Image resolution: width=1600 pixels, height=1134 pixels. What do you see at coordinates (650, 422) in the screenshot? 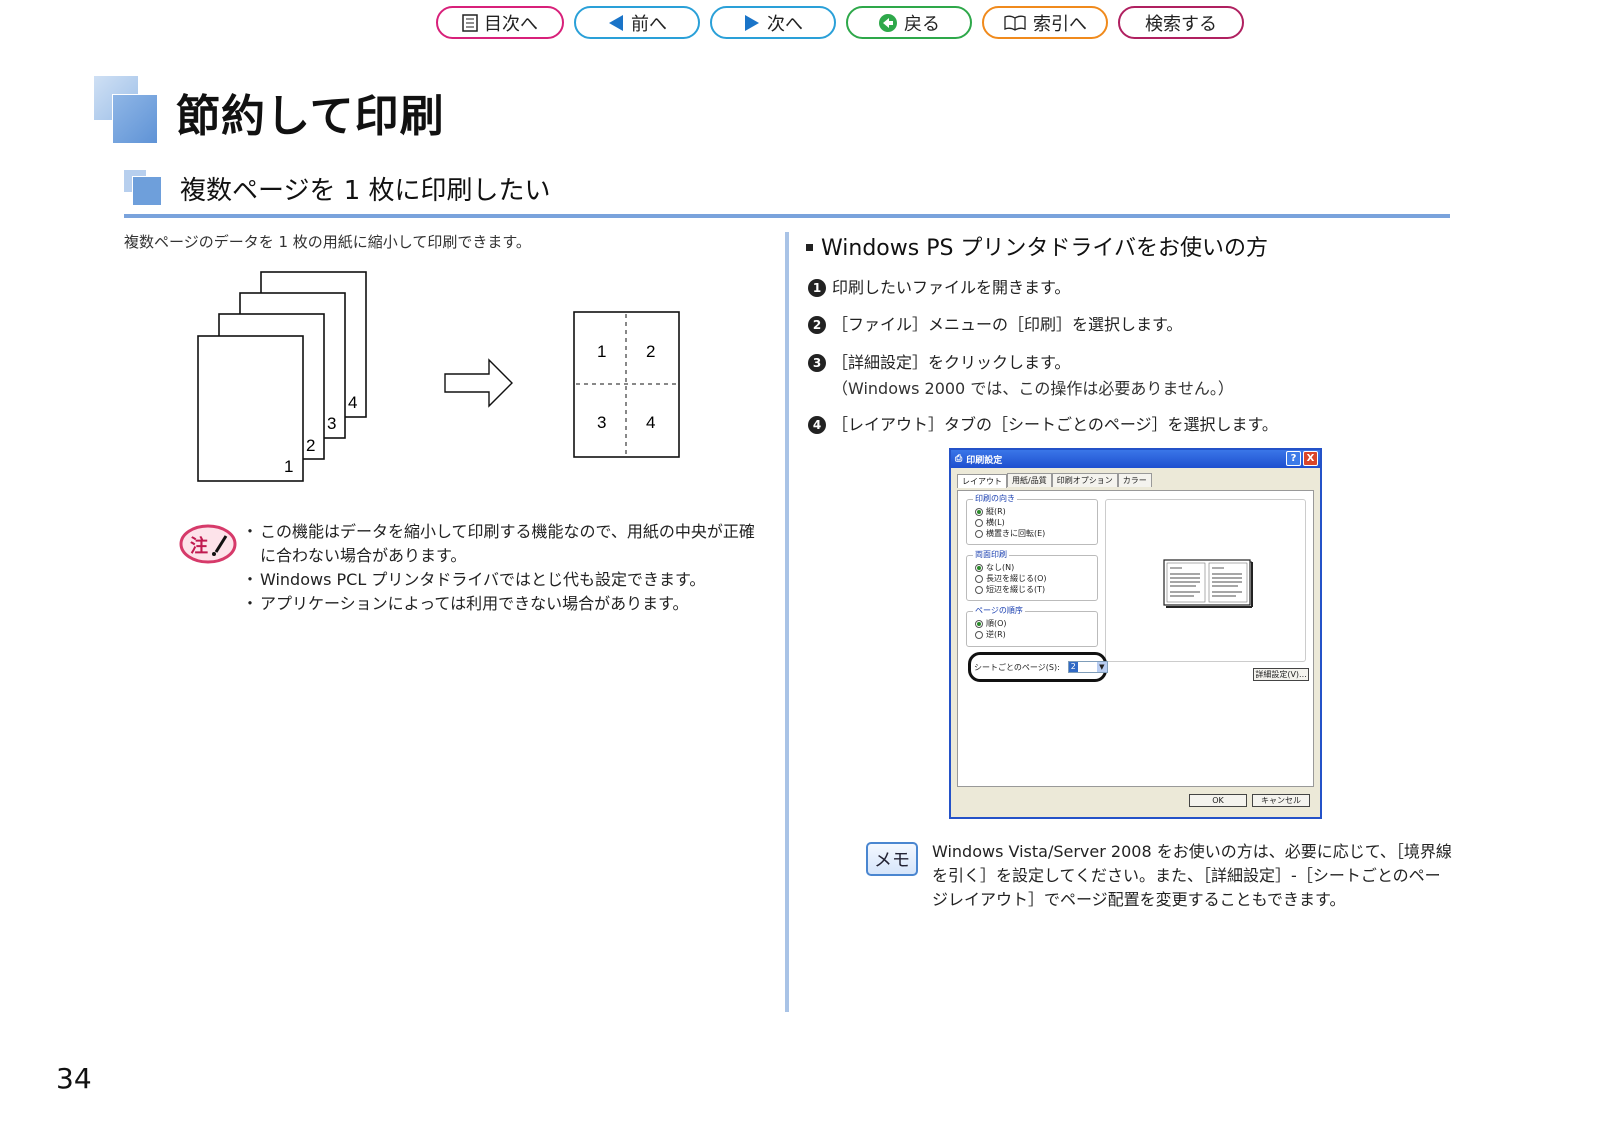
I see `sheet-number-4: 4` at bounding box center [650, 422].